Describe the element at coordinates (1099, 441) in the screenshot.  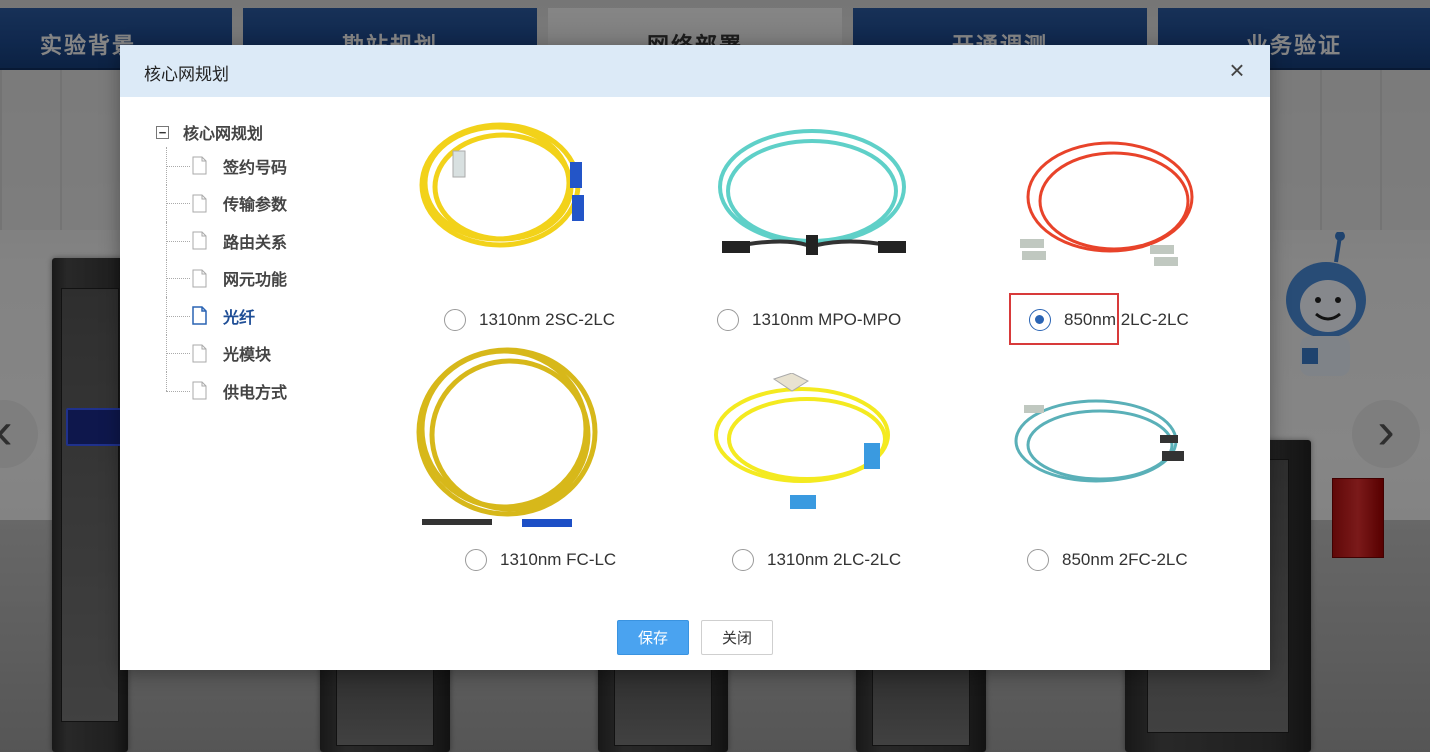
I see `fiber-image-aqua-fc-lc` at that location.